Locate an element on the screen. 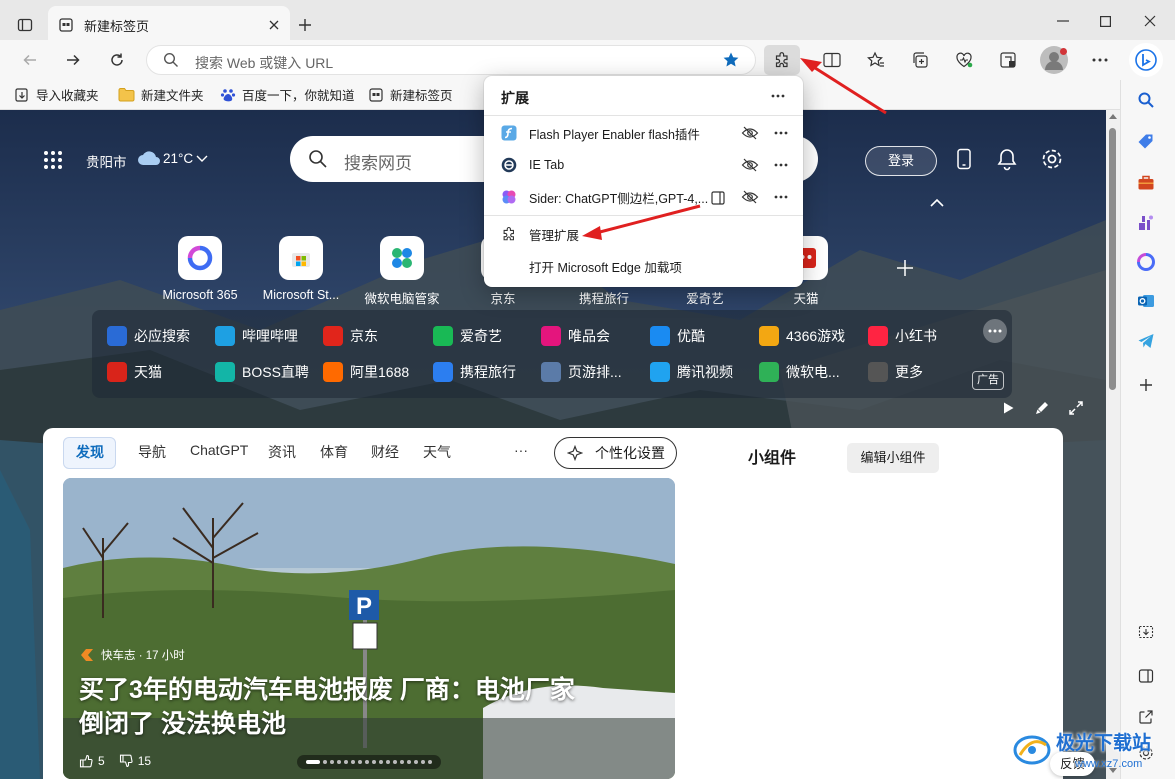 This screenshot has width=1175, height=779. link-item: BOSS直聘 is located at coordinates (262, 372).